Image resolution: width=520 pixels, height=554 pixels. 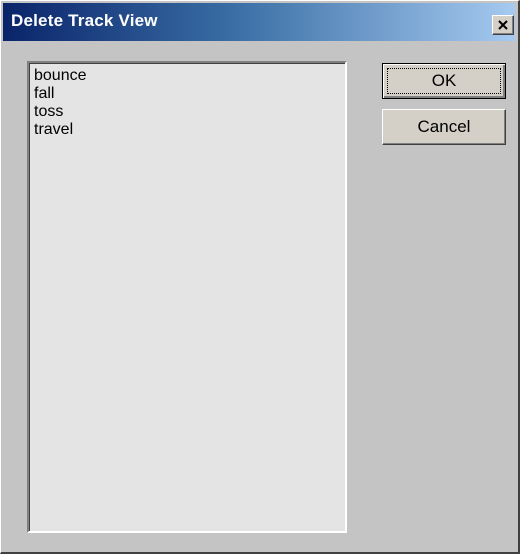 I want to click on cancel-button-label: Cancel, so click(x=444, y=126).